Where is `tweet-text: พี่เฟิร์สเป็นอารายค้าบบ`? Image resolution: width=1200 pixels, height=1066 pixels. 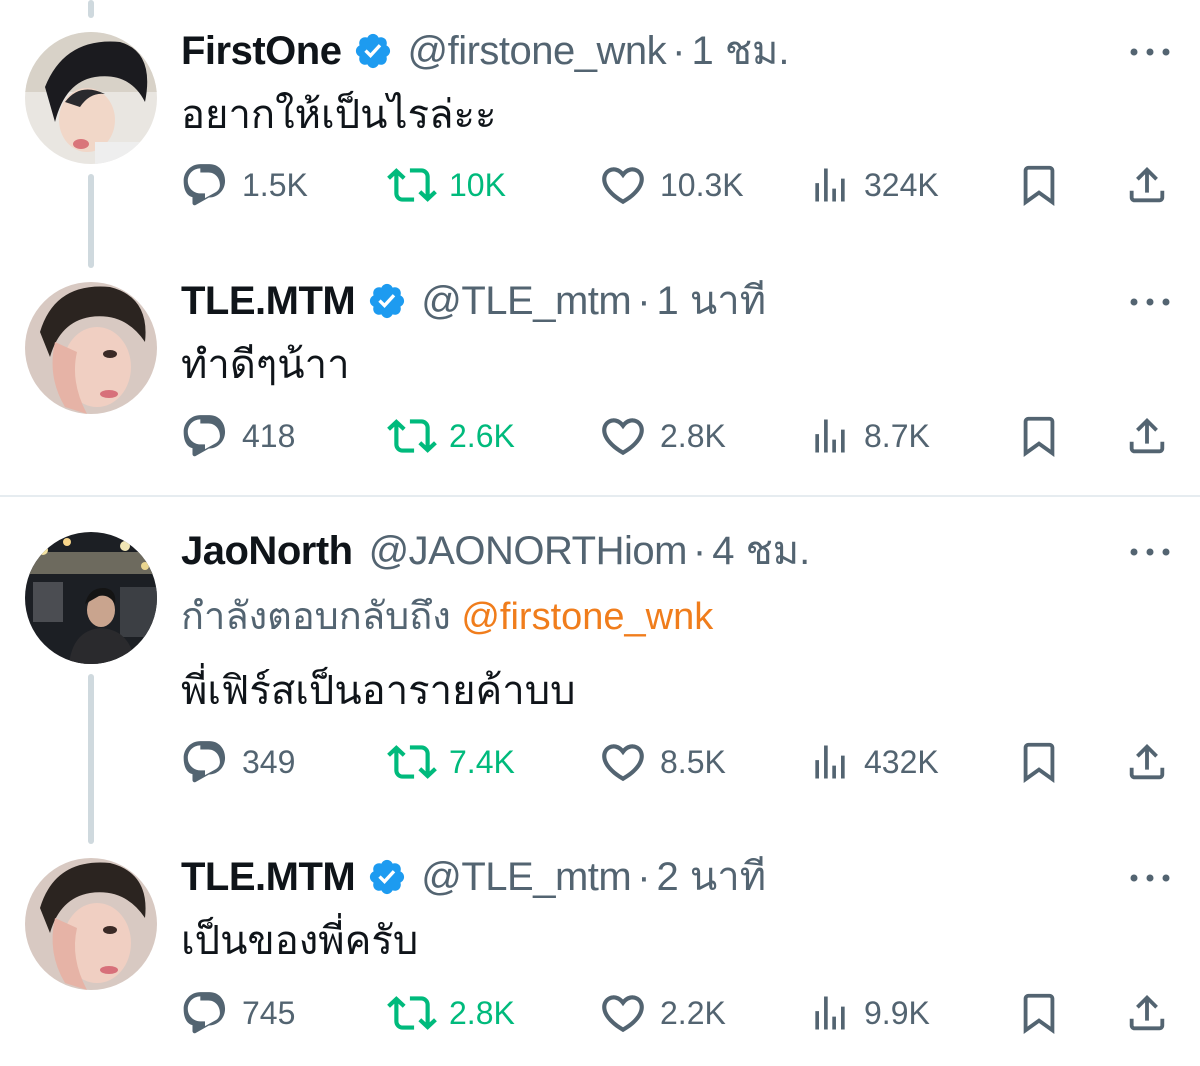
tweet-text: พี่เฟิร์สเป็นอารายค้าบบ is located at coordinates (378, 691).